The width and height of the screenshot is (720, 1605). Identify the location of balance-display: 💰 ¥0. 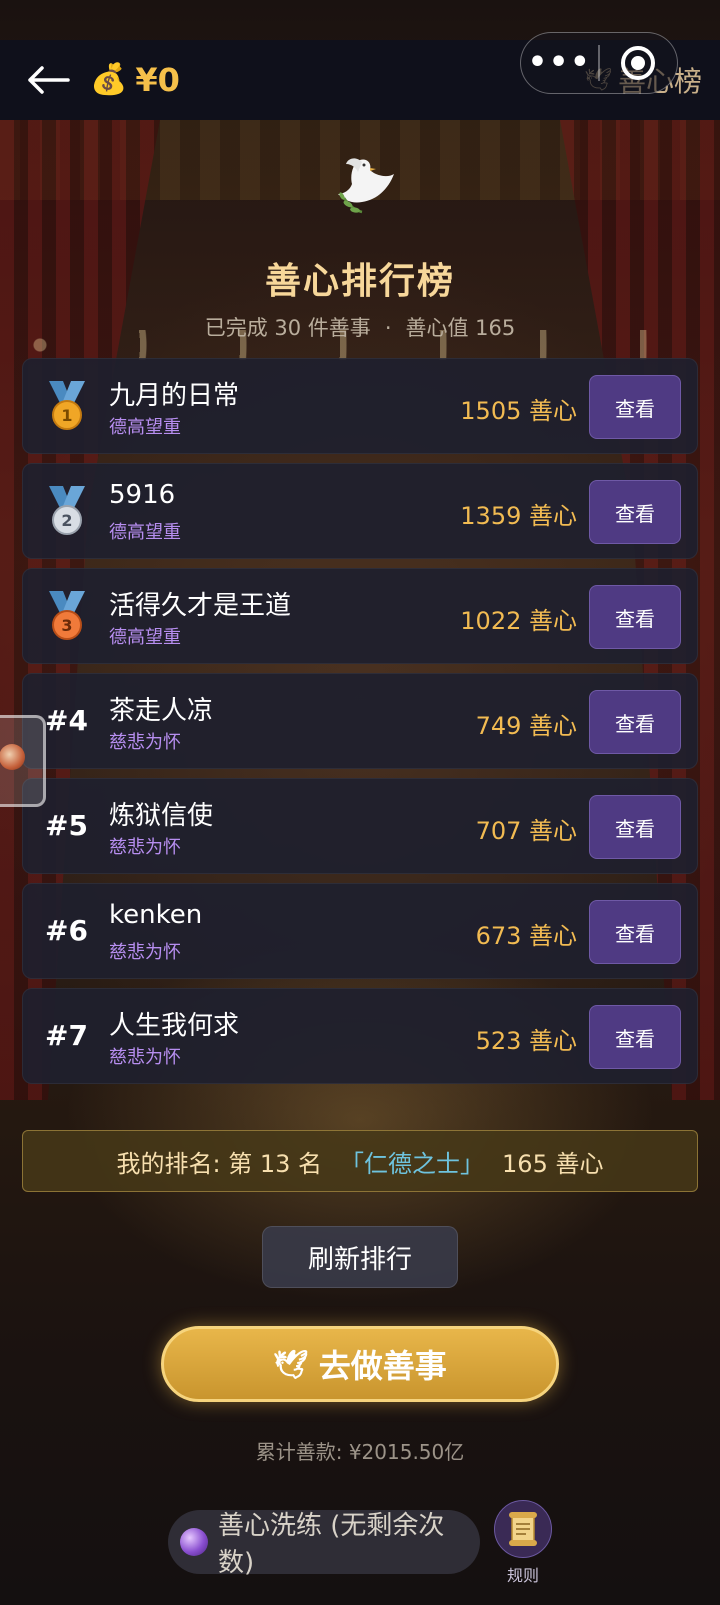
(135, 80).